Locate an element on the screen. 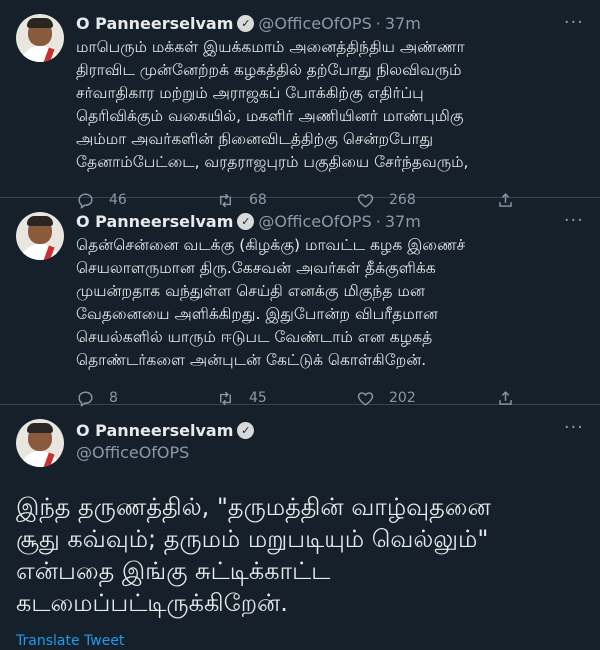  tweet-header: O Panneerselvam ✓ is located at coordinates (330, 430).